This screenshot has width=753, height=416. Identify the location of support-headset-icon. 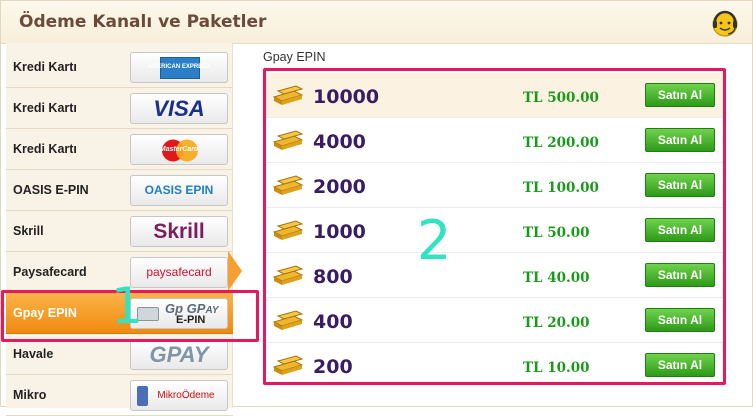
(725, 23).